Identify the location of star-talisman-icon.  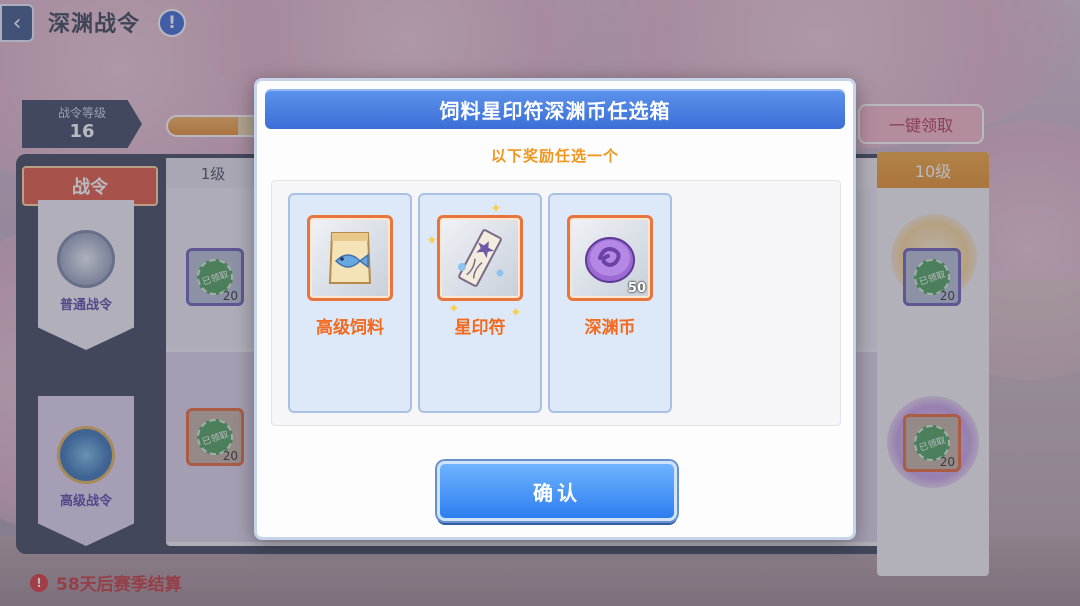
(480, 258).